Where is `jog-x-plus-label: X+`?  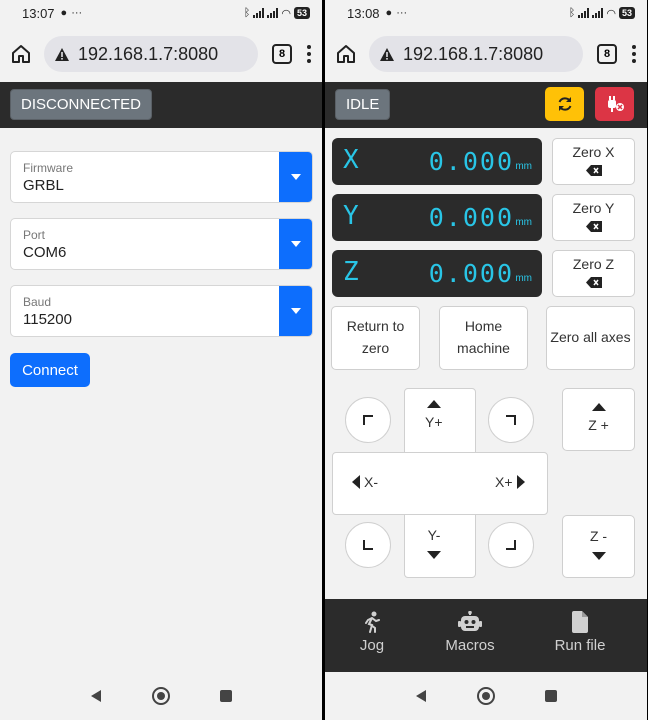
jog-x-plus-label: X+ is located at coordinates (504, 482).